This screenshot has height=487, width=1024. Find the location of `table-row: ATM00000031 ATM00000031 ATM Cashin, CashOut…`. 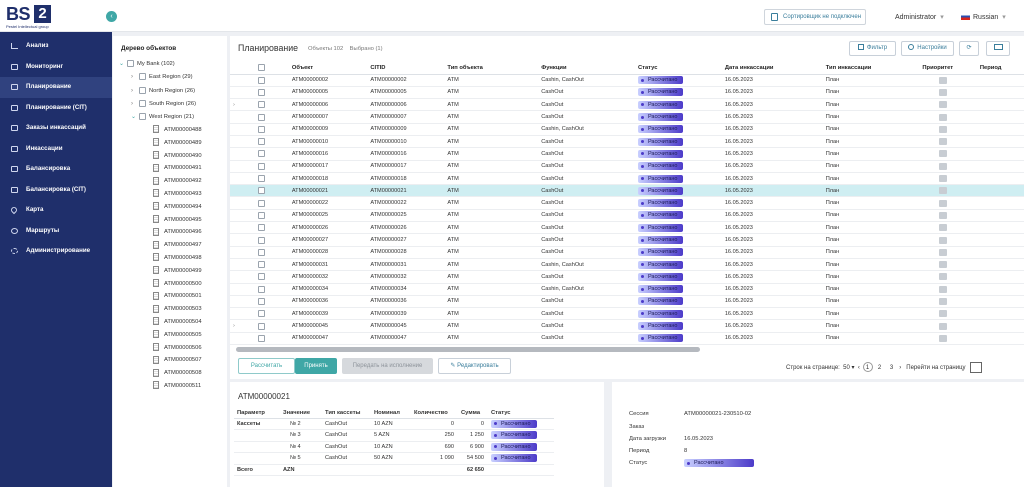

table-row: ATM00000031 ATM00000031 ATM Cashin, CashOut… is located at coordinates (627, 265).